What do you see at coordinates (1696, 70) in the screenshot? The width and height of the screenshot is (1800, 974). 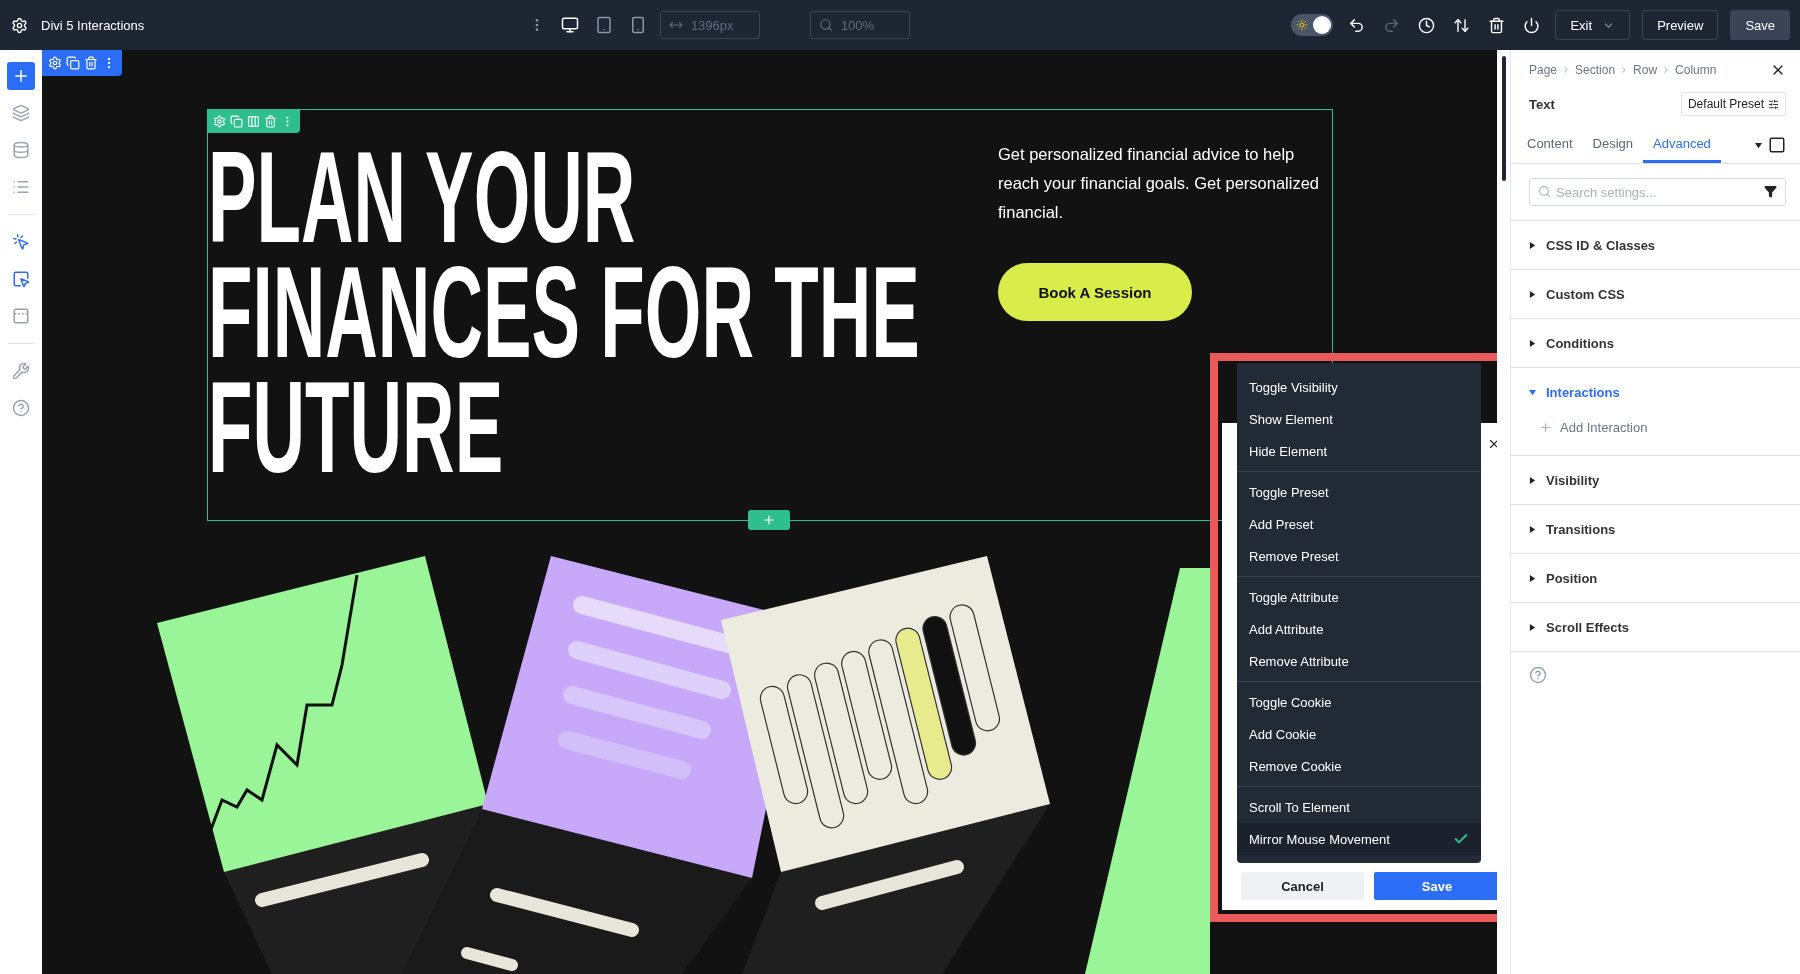 I see `breadcrumb-link: Column` at bounding box center [1696, 70].